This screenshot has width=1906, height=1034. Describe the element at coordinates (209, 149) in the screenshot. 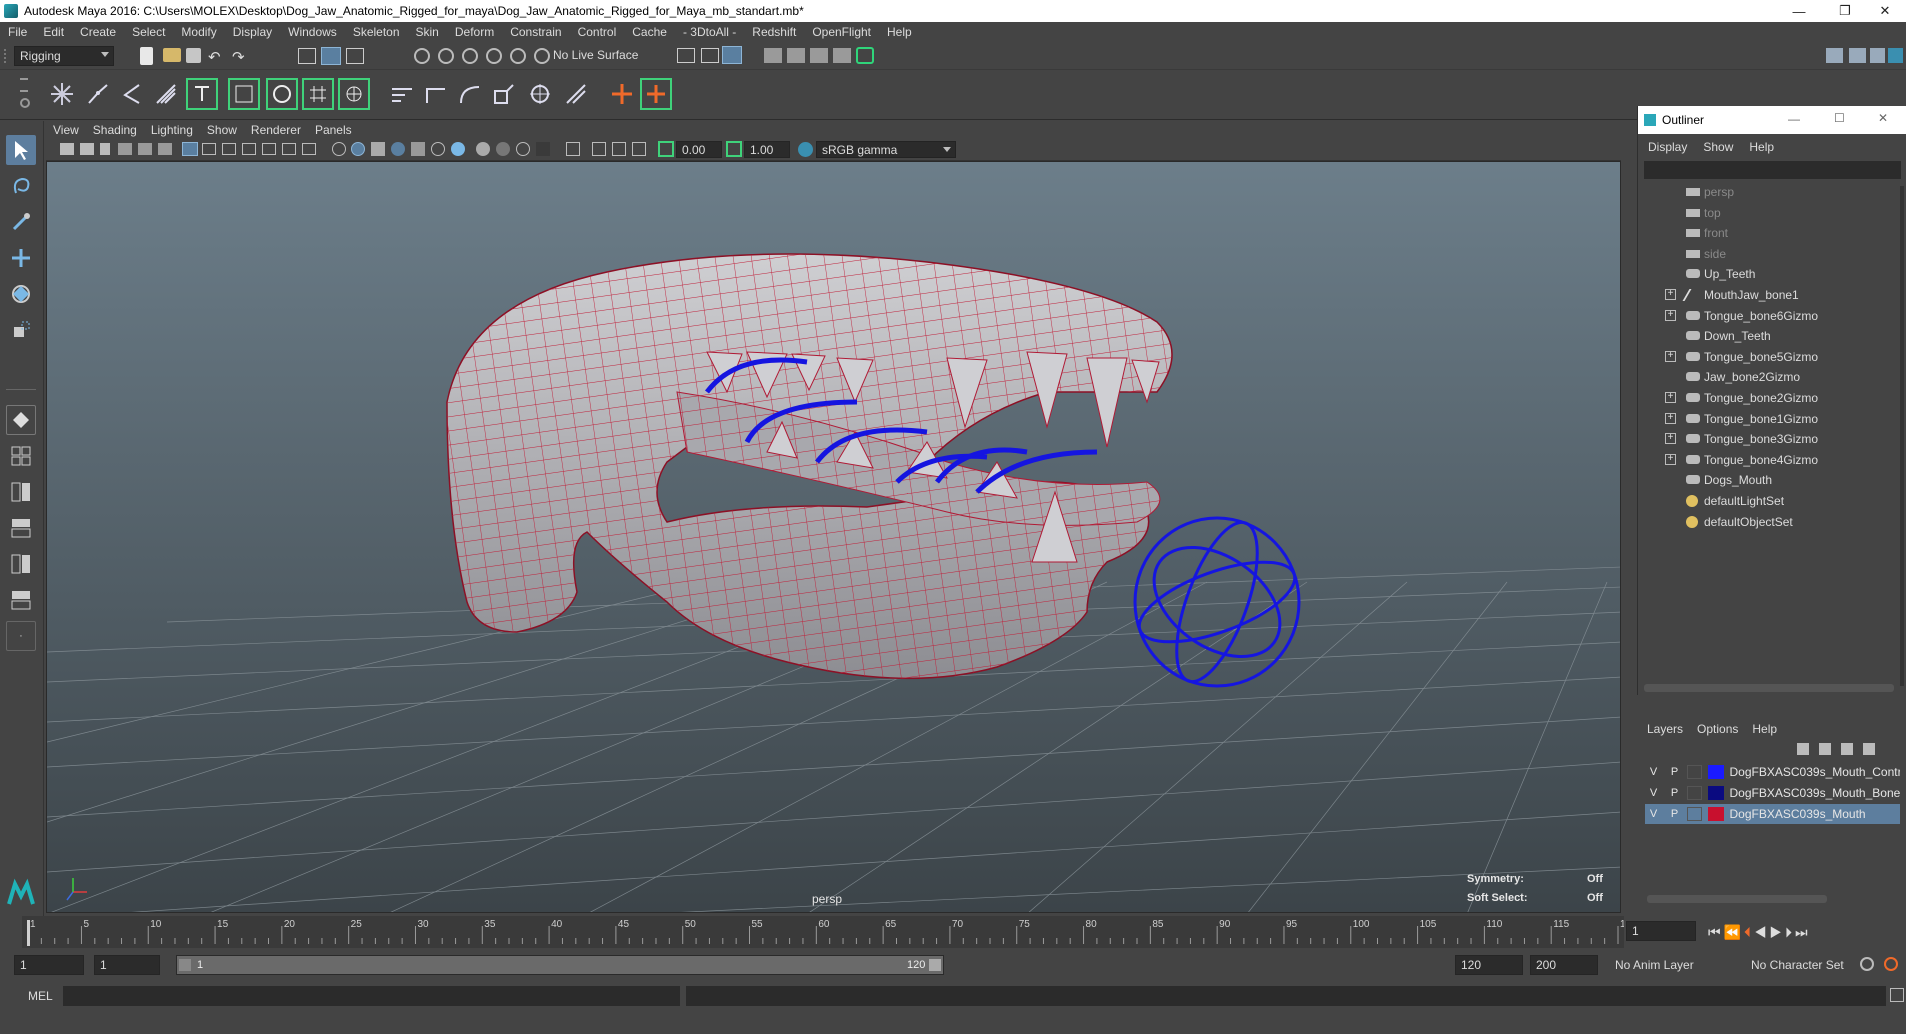

I see `film-gate-icon` at that location.